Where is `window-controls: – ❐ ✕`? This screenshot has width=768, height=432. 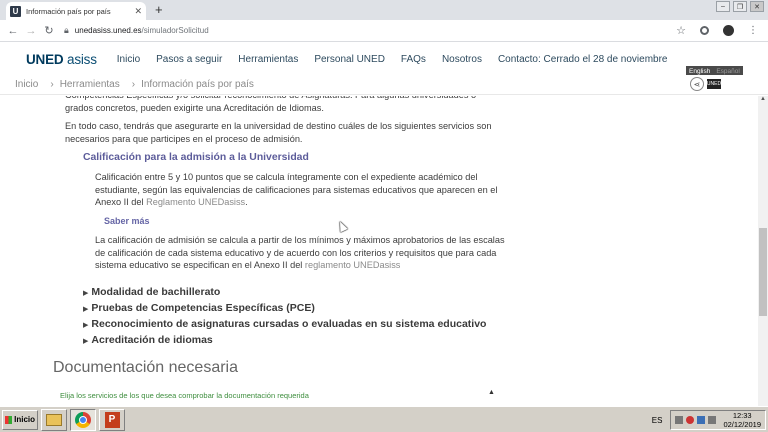 window-controls: – ❐ ✕ is located at coordinates (740, 6).